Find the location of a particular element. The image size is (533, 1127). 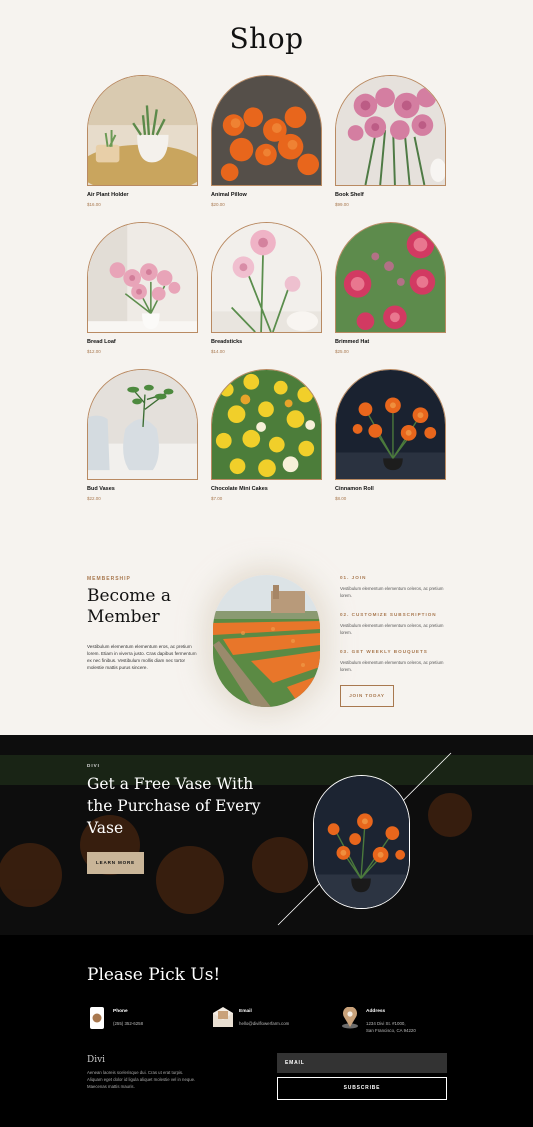

contact-label: Phone is located at coordinates (120, 1011).